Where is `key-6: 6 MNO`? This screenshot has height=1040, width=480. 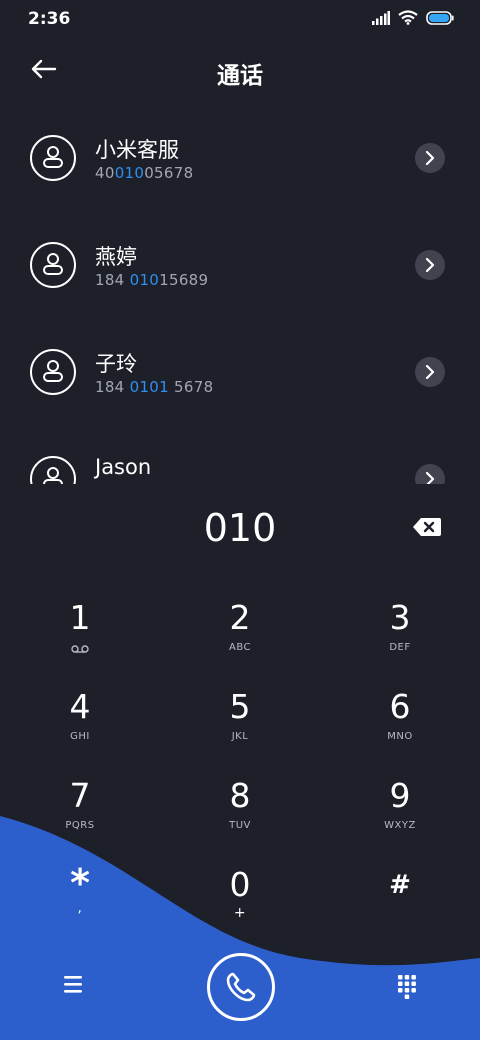 key-6: 6 MNO is located at coordinates (400, 727).